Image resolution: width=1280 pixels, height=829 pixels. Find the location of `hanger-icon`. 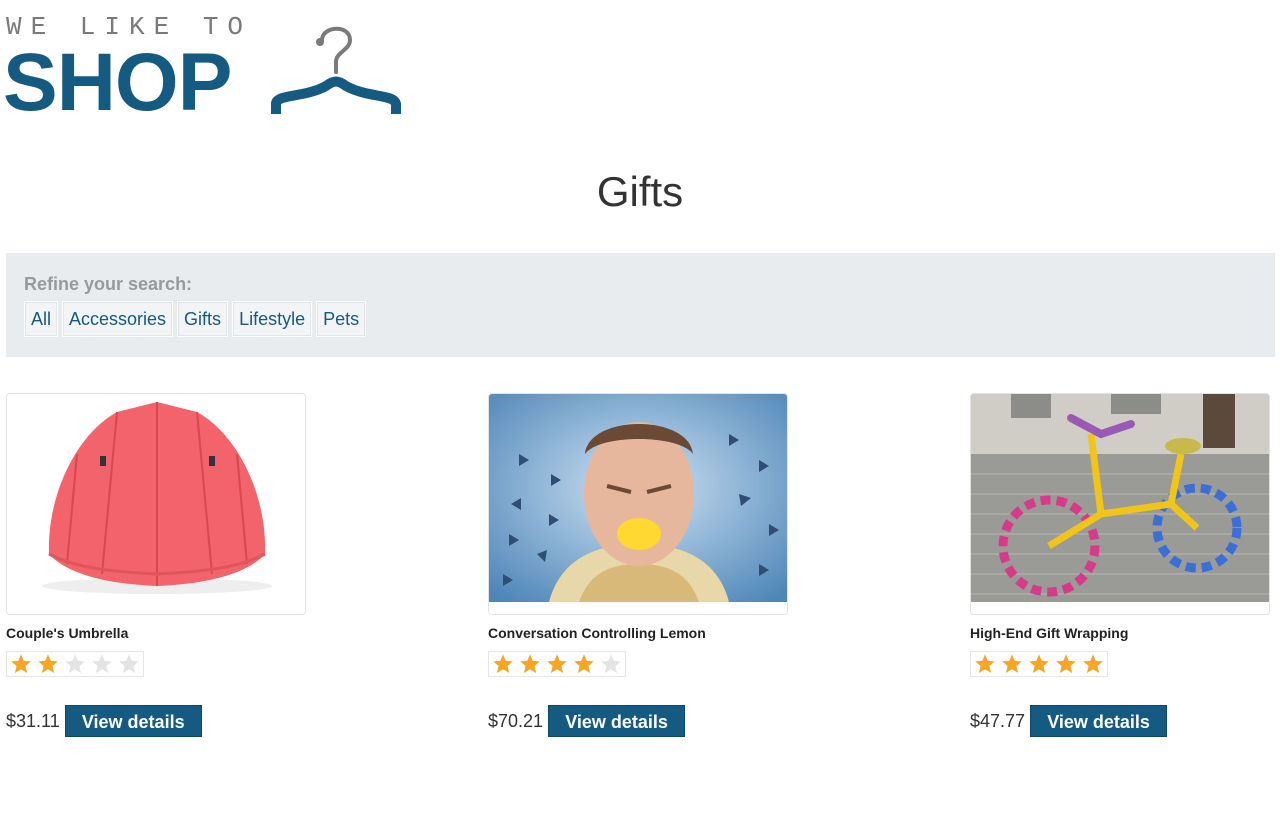

hanger-icon is located at coordinates (336, 70).